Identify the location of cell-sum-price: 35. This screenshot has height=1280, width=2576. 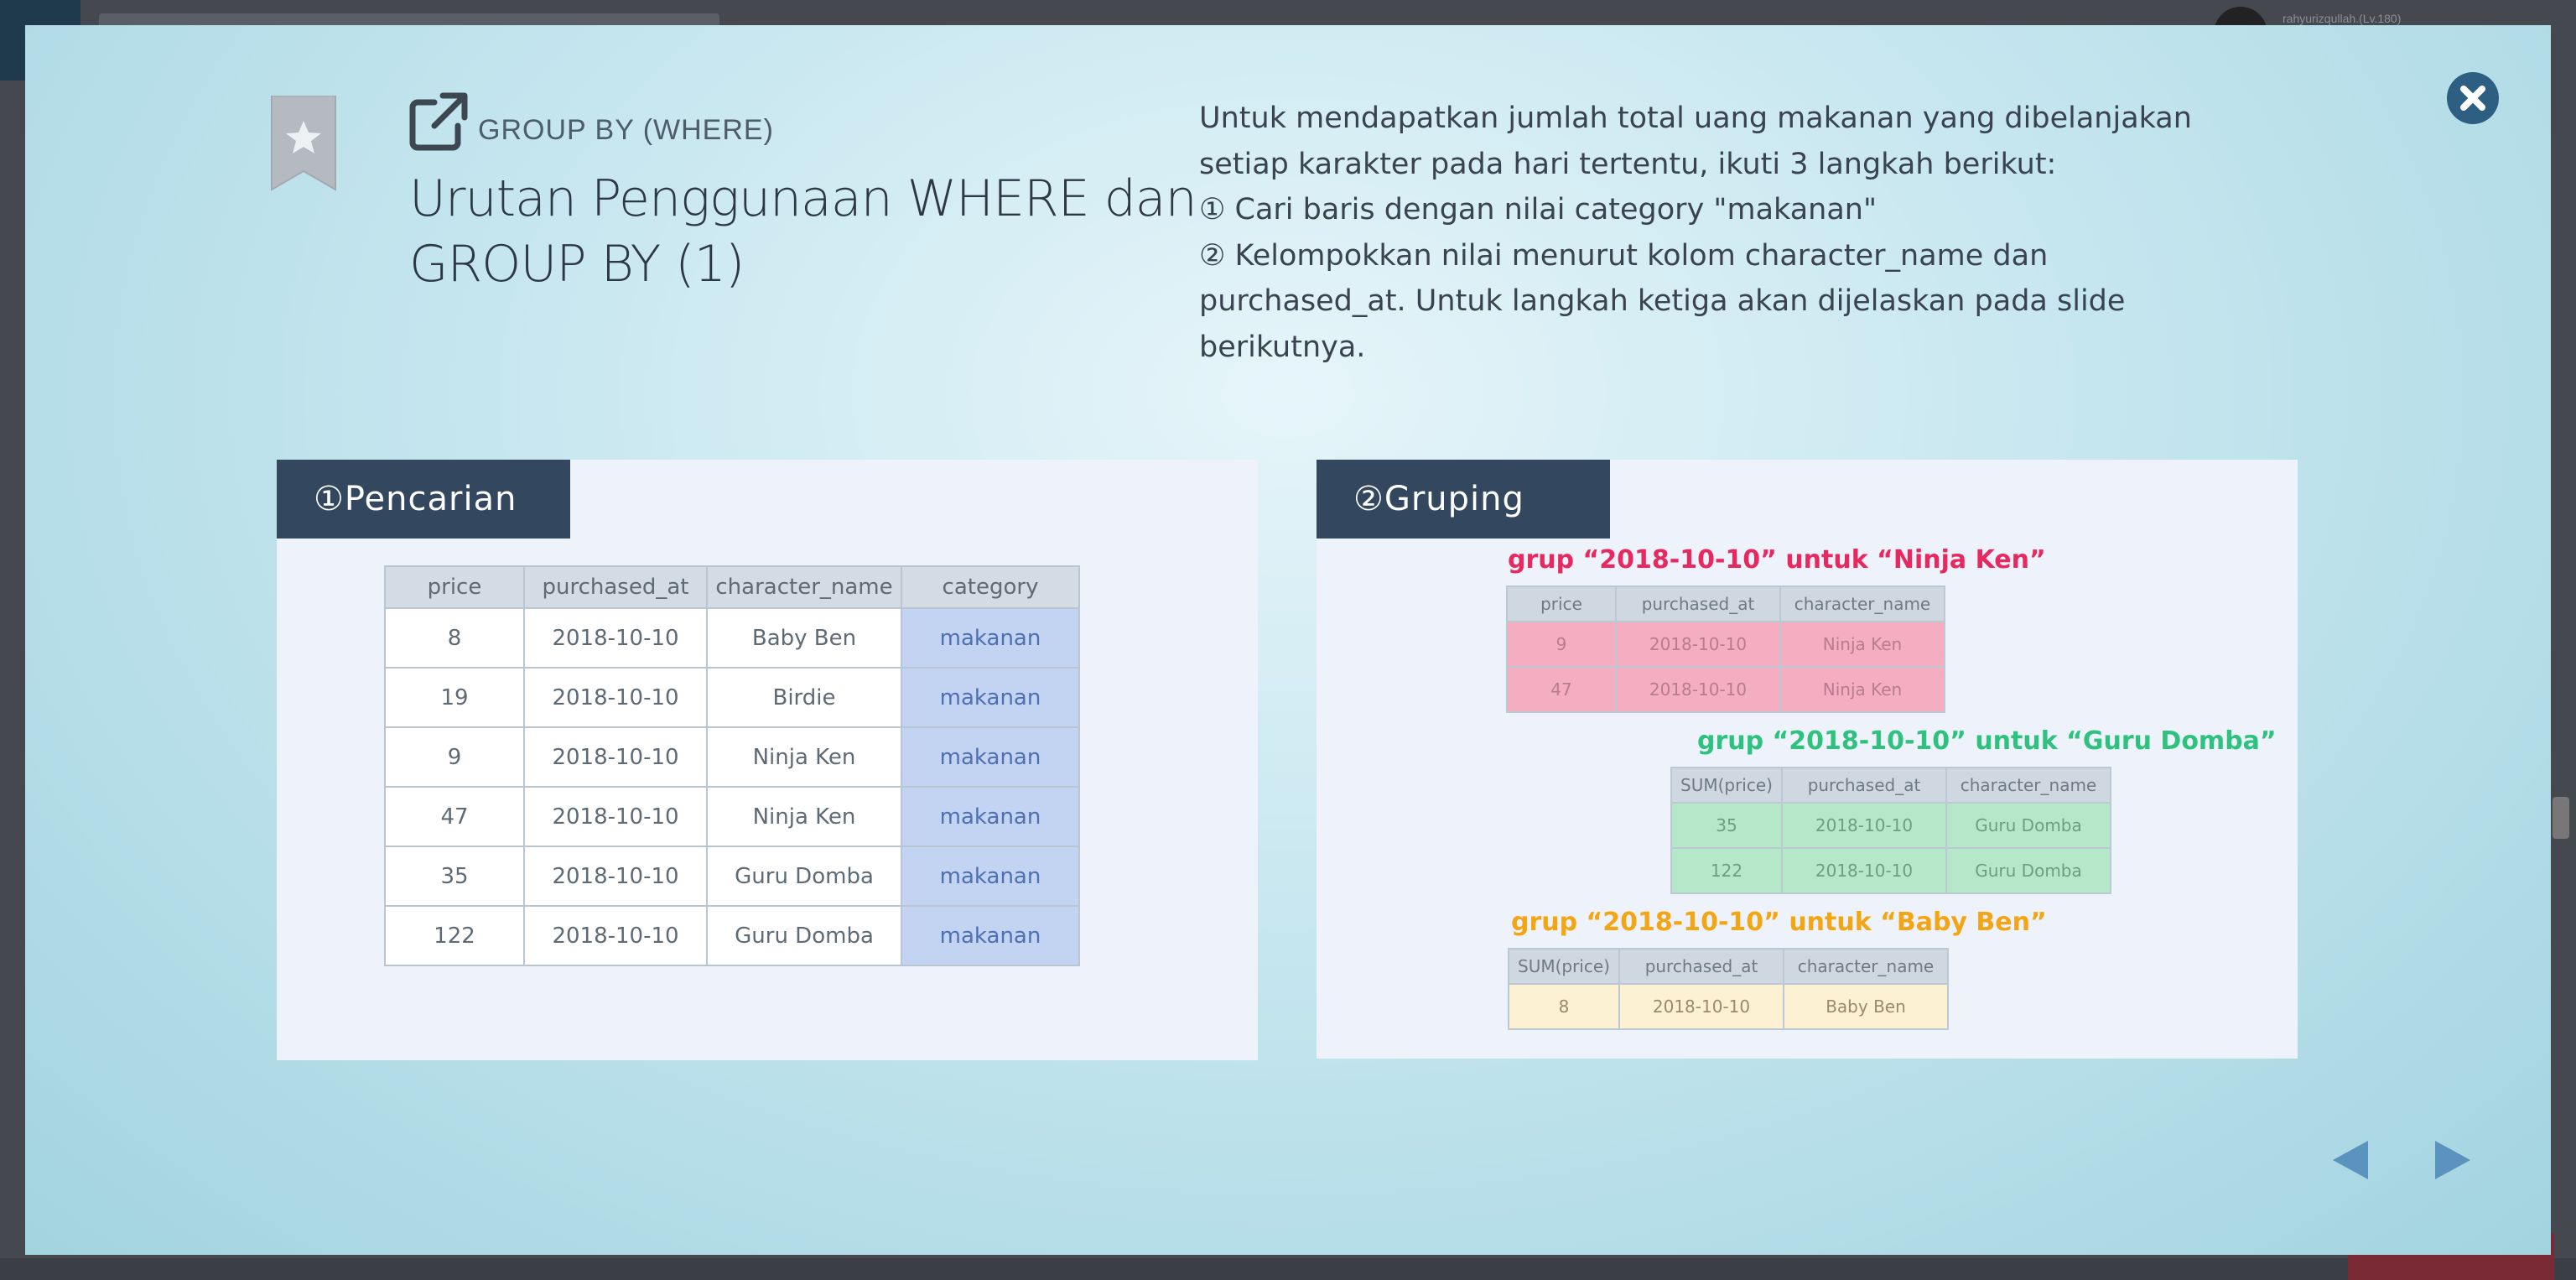
(1726, 825).